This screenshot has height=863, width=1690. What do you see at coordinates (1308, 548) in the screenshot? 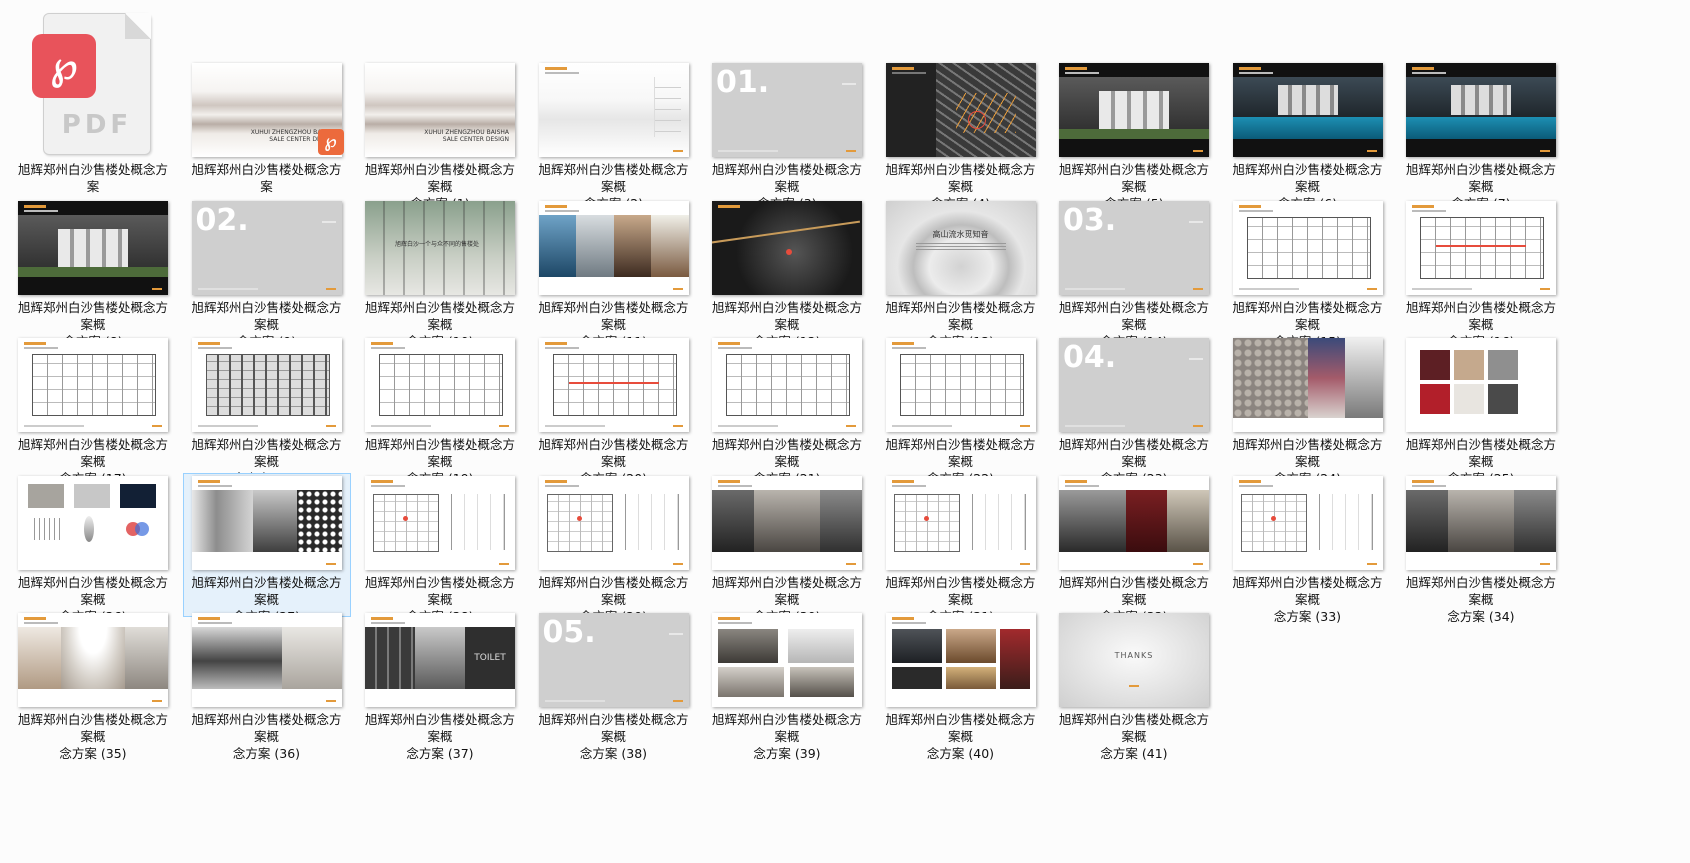
I see `file-item: 旭辉郑州白沙售楼处概念方案概 念方案 (33)` at bounding box center [1308, 548].